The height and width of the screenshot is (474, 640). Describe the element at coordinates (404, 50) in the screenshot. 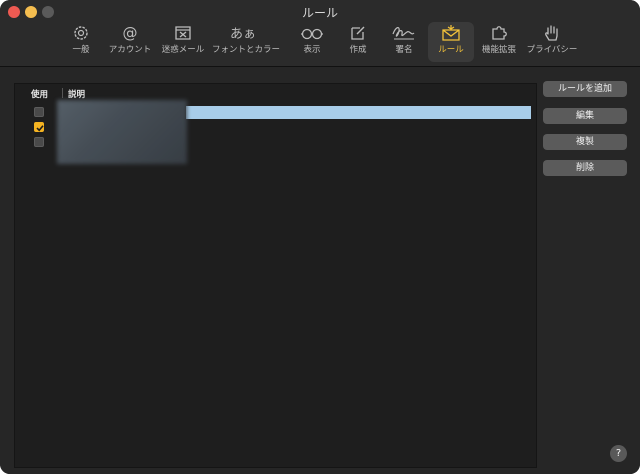

I see `toolbar-label: 署名` at that location.